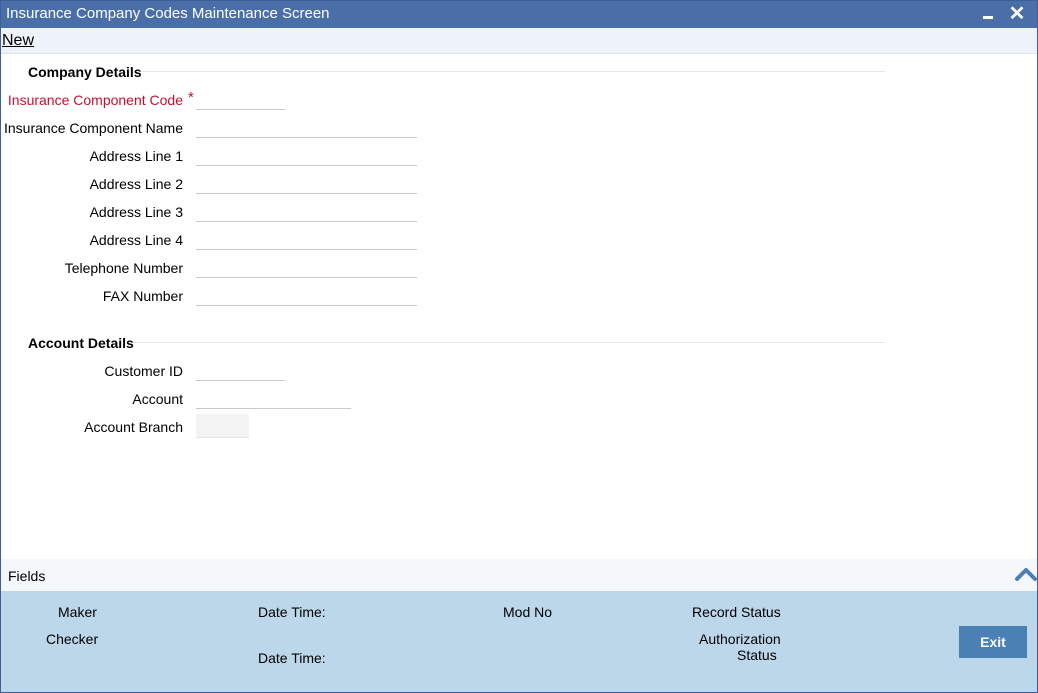 Image resolution: width=1038 pixels, height=693 pixels. Describe the element at coordinates (1026, 574) in the screenshot. I see `chevron-up-icon` at that location.